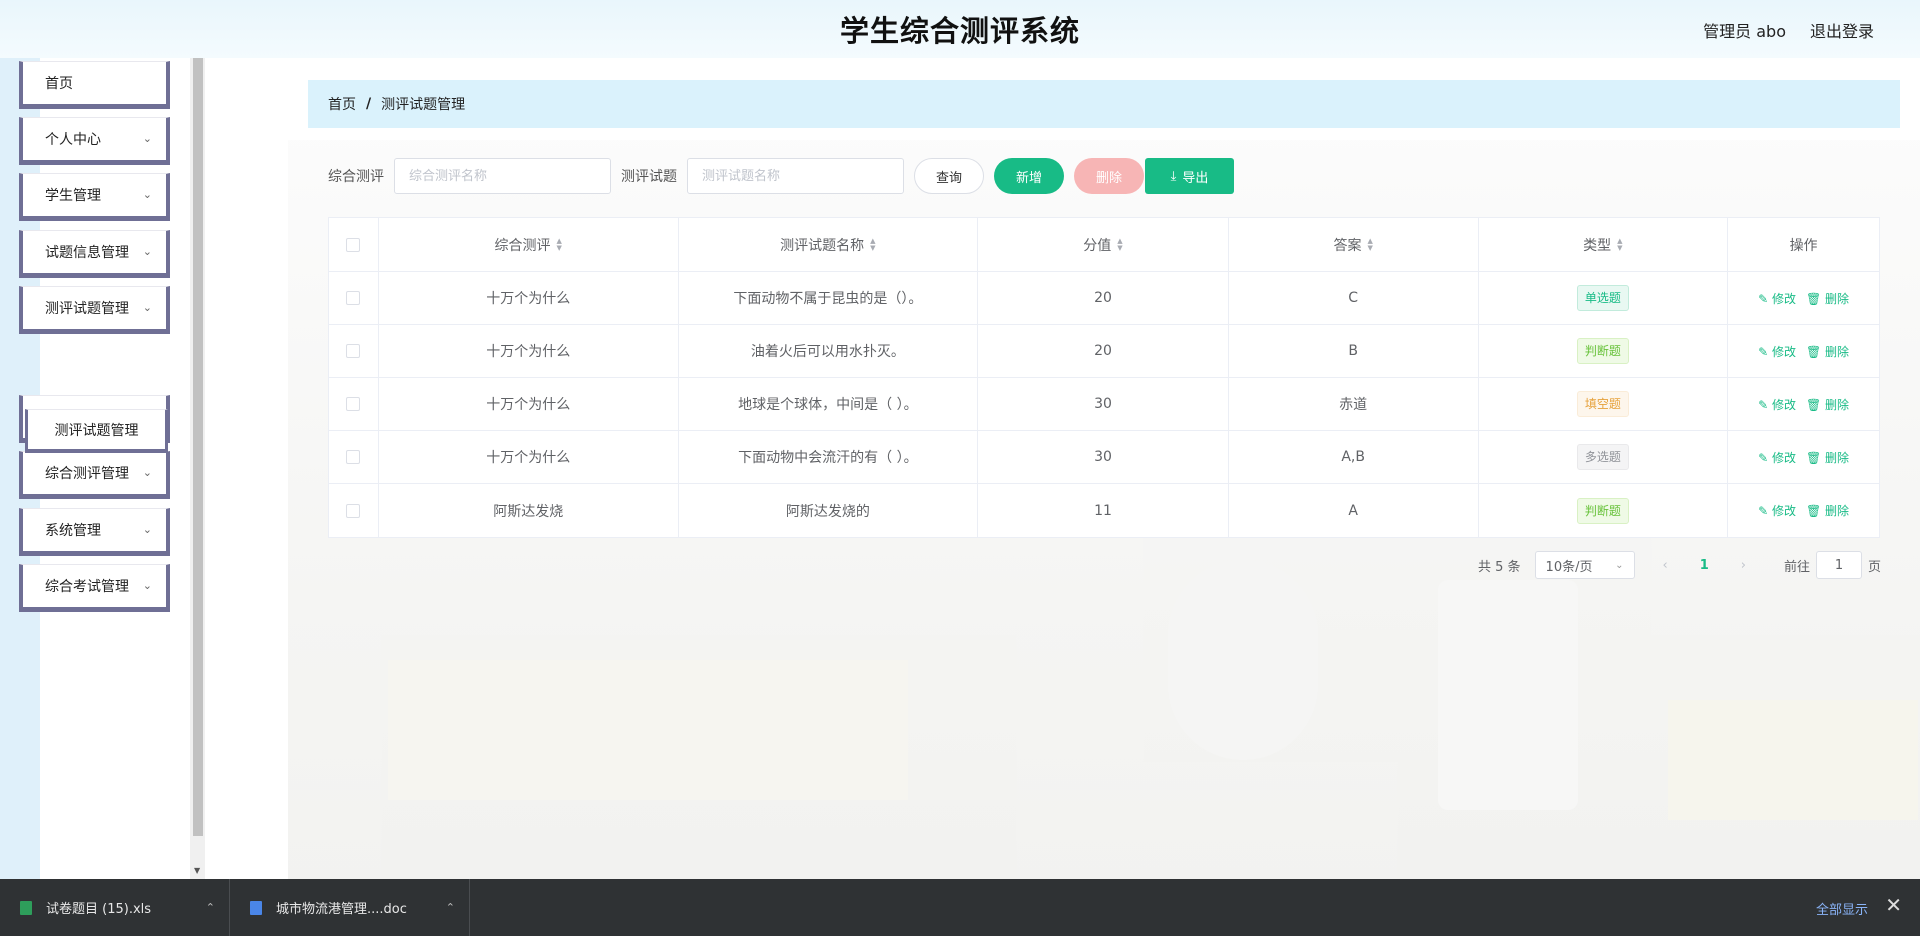  I want to click on export-label: 导出, so click(1195, 178).